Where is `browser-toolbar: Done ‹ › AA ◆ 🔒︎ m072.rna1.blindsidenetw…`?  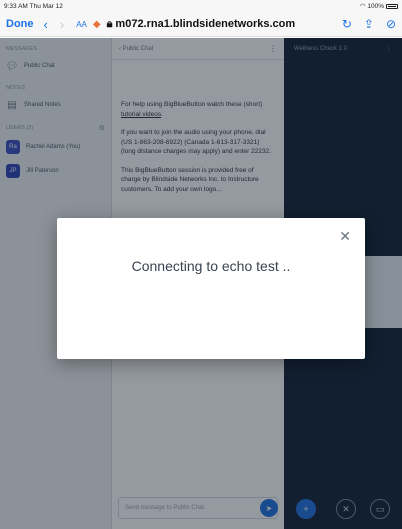 browser-toolbar: Done ‹ › AA ◆ 🔒︎ m072.rna1.blindsidenetw… is located at coordinates (201, 24).